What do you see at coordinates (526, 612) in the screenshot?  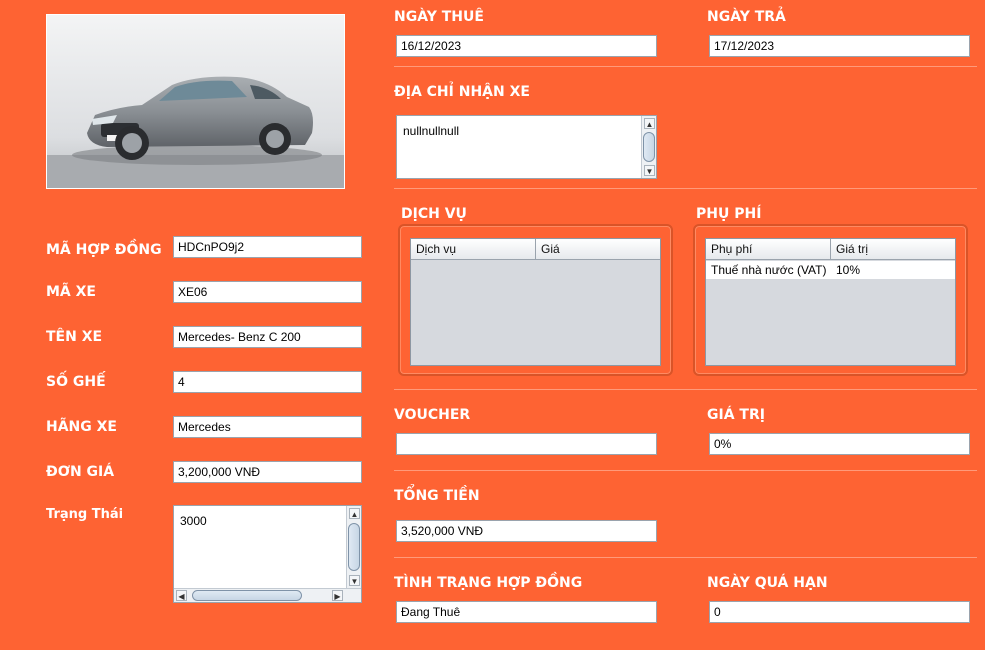 I see `tinh-trang-field: Đang Thuê` at bounding box center [526, 612].